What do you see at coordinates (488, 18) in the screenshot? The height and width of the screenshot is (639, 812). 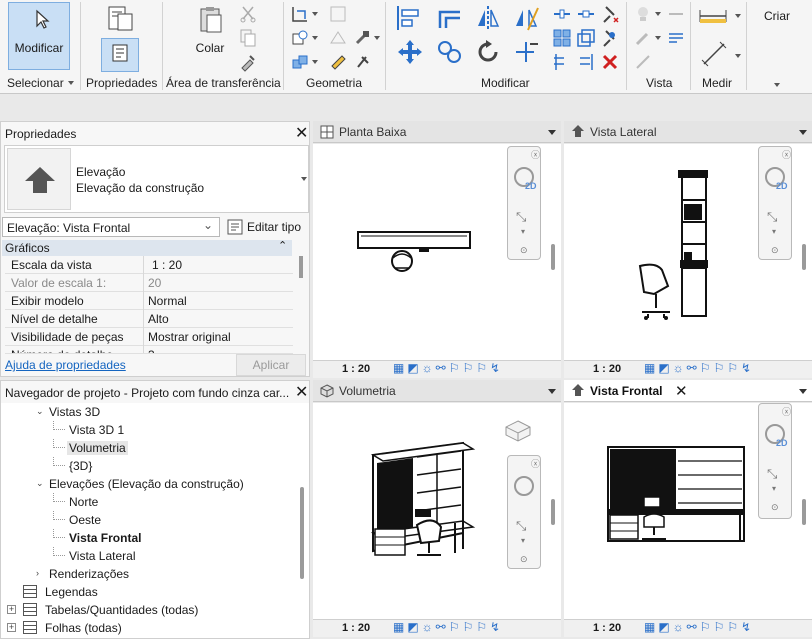 I see `mirror-axis-icon` at bounding box center [488, 18].